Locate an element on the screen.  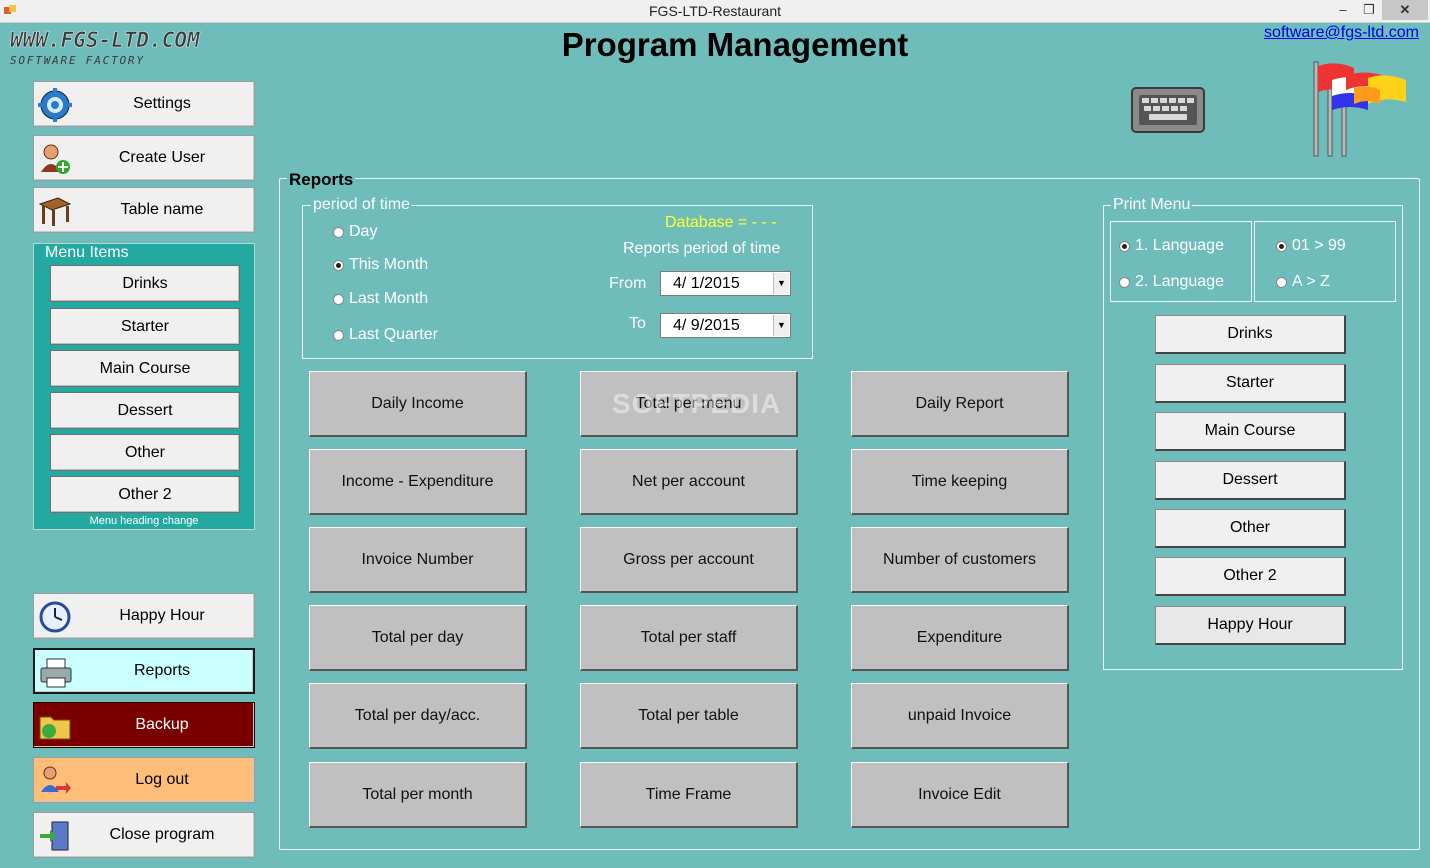
print-main-course-button: Main Course is located at coordinates (1250, 431).